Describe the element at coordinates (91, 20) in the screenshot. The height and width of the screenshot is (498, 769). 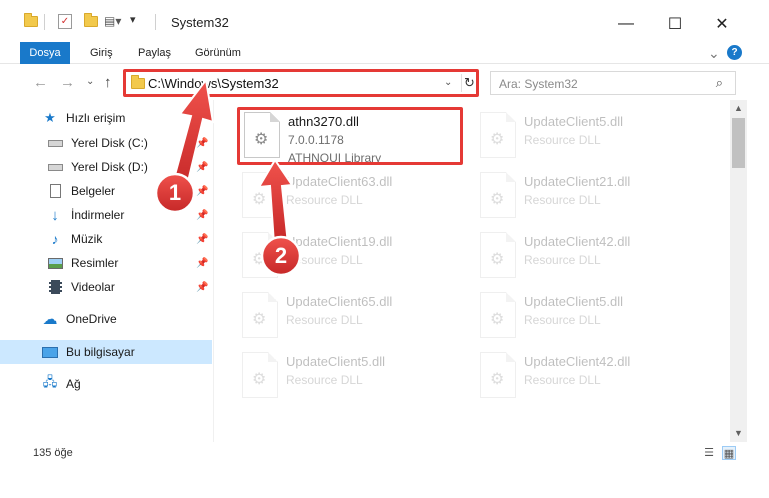
I see `new-folder-icon` at that location.